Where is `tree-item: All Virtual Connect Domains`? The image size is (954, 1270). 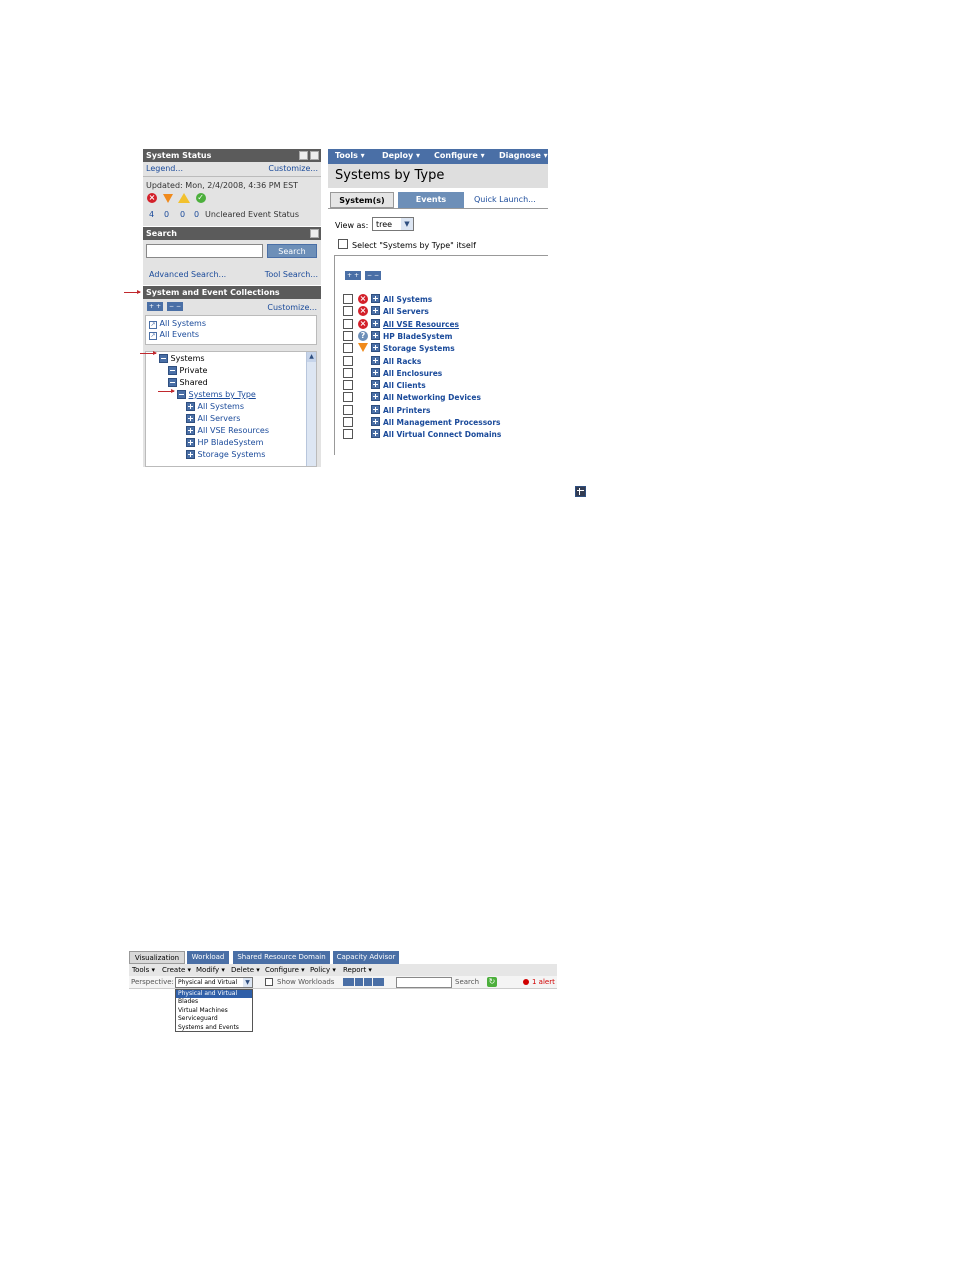
tree-item: All Virtual Connect Domains is located at coordinates (443, 434).